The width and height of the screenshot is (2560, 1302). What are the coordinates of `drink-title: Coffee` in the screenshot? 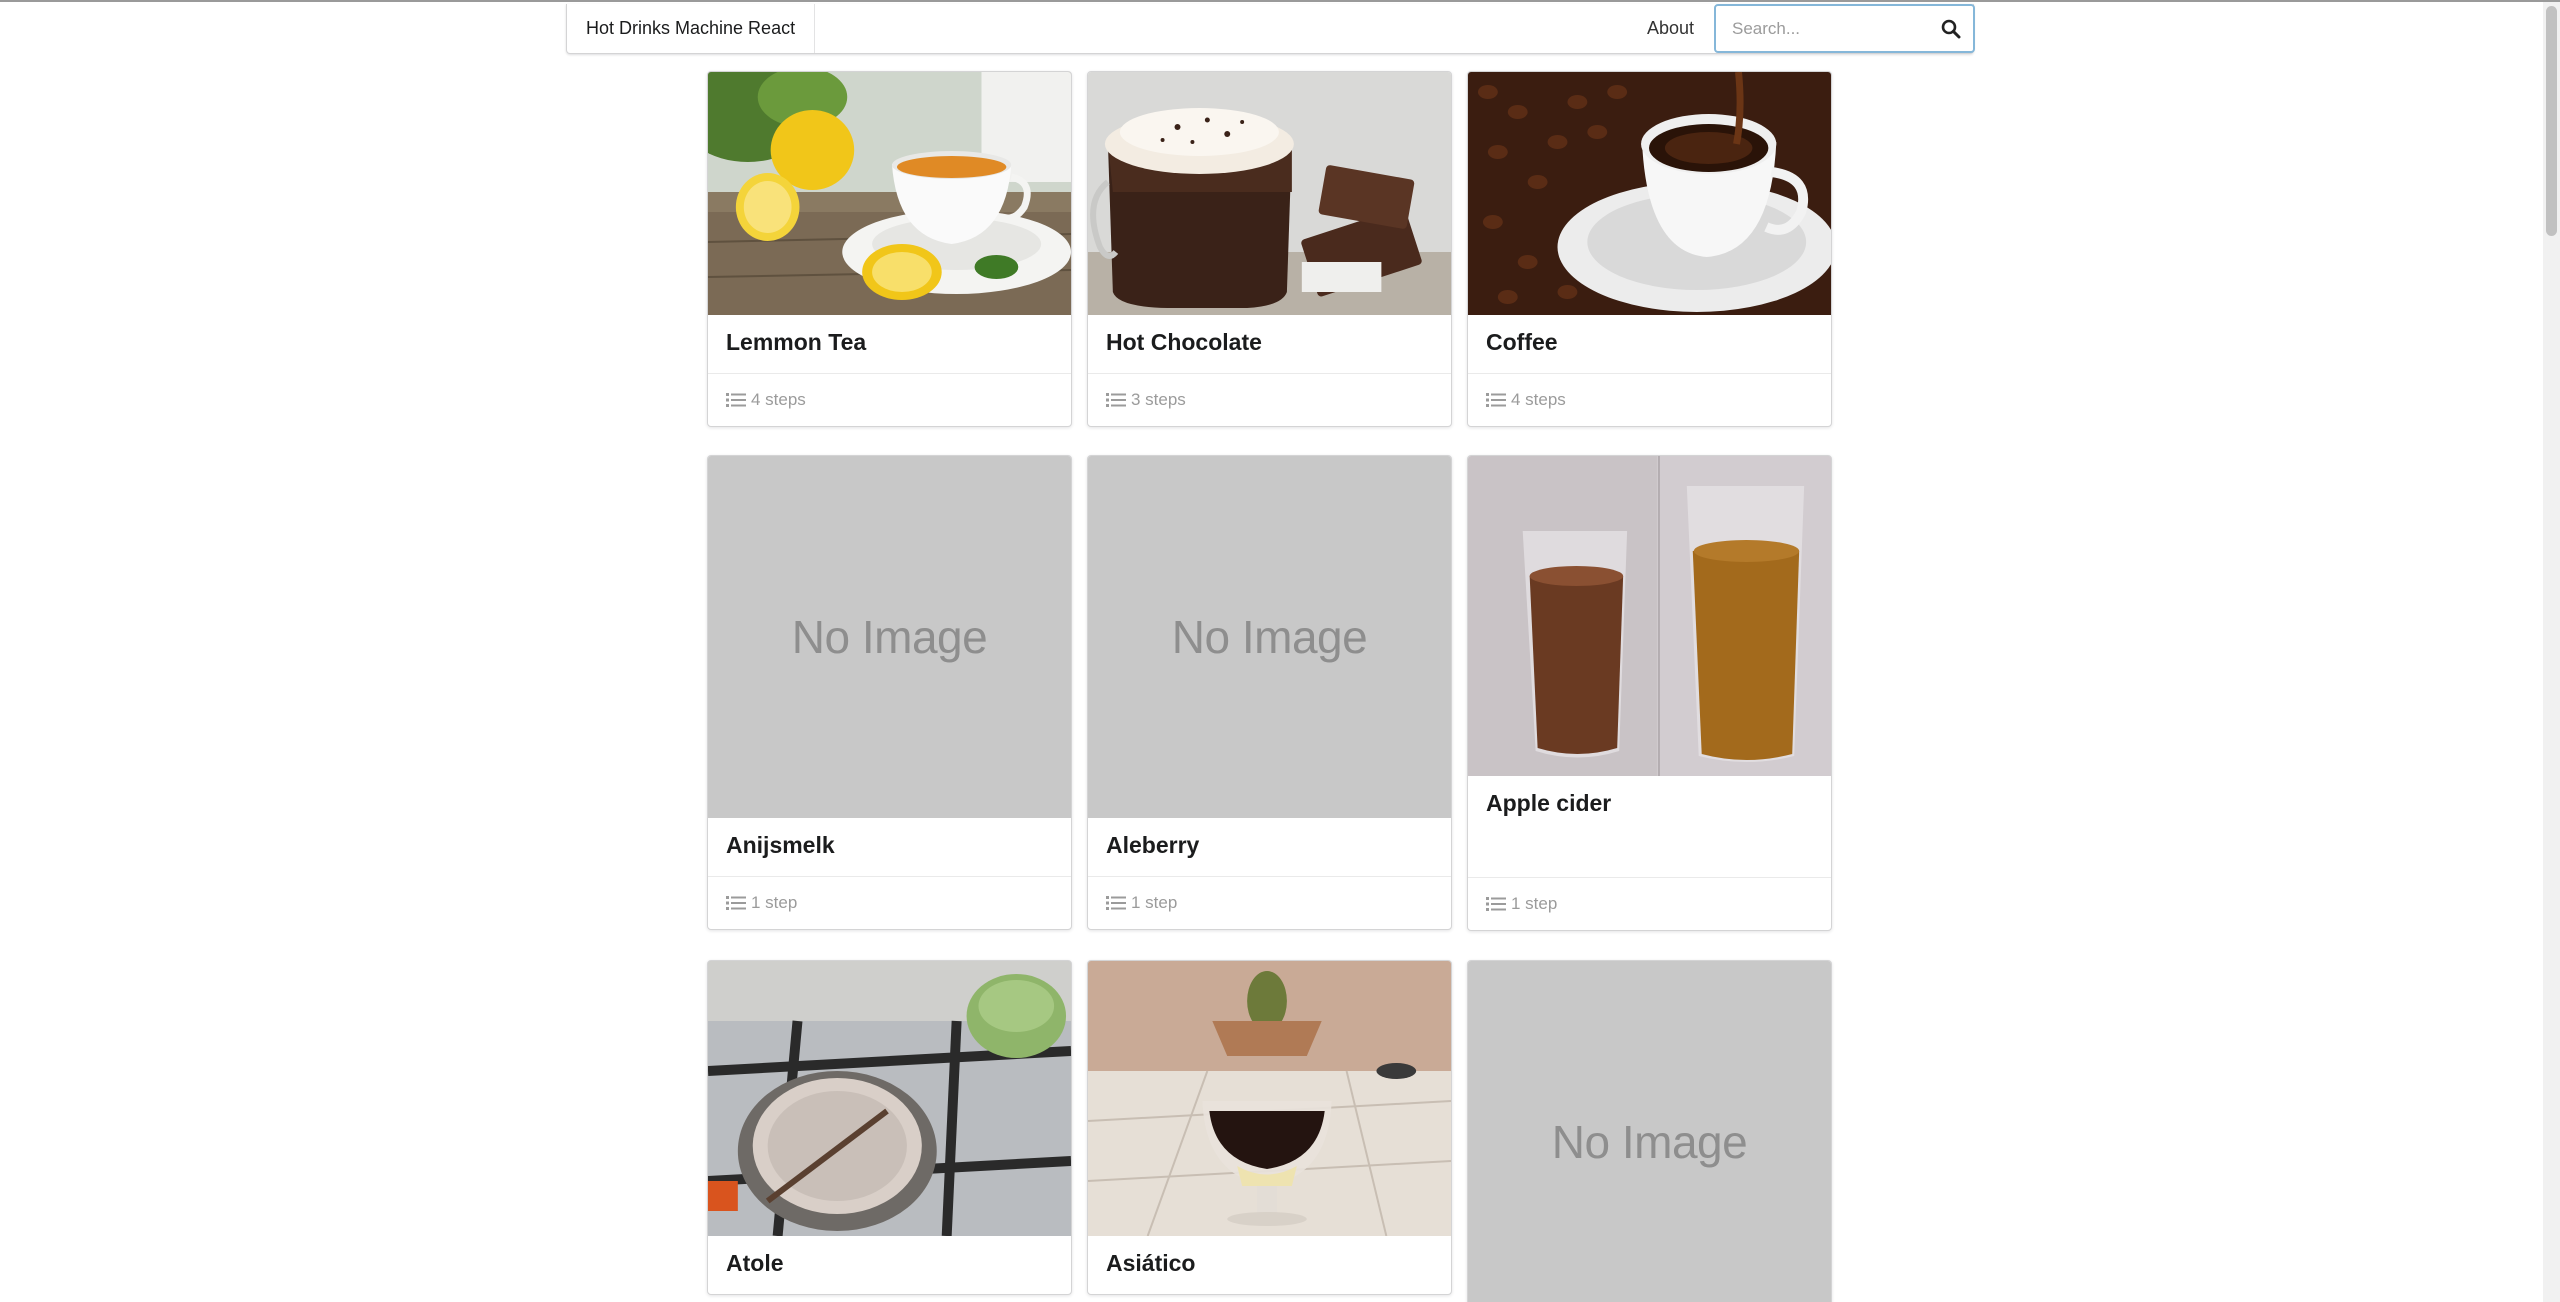 It's located at (1649, 344).